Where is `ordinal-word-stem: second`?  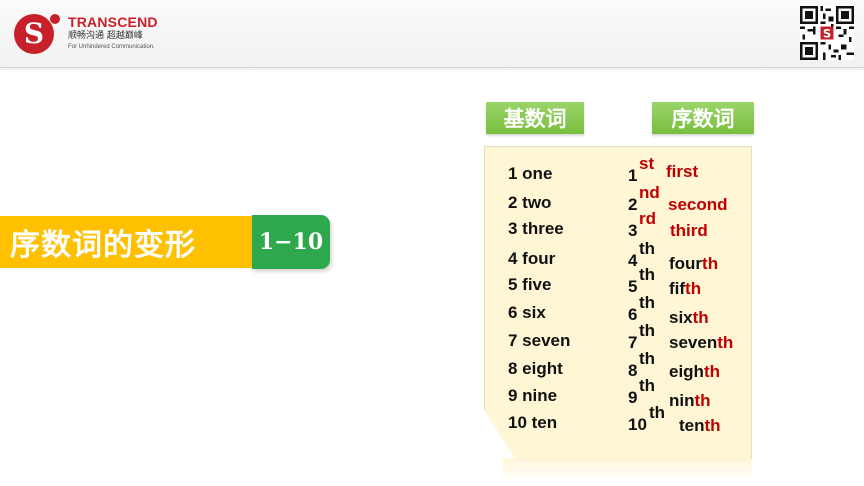 ordinal-word-stem: second is located at coordinates (698, 204).